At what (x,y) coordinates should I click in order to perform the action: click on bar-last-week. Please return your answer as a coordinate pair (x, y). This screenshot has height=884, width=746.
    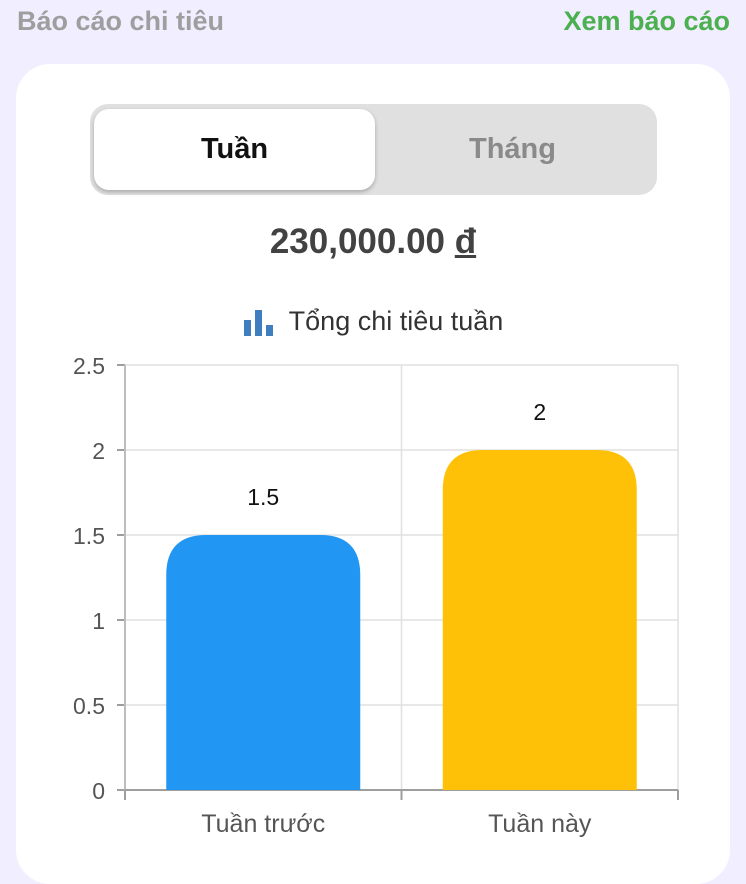
    Looking at the image, I should click on (263, 662).